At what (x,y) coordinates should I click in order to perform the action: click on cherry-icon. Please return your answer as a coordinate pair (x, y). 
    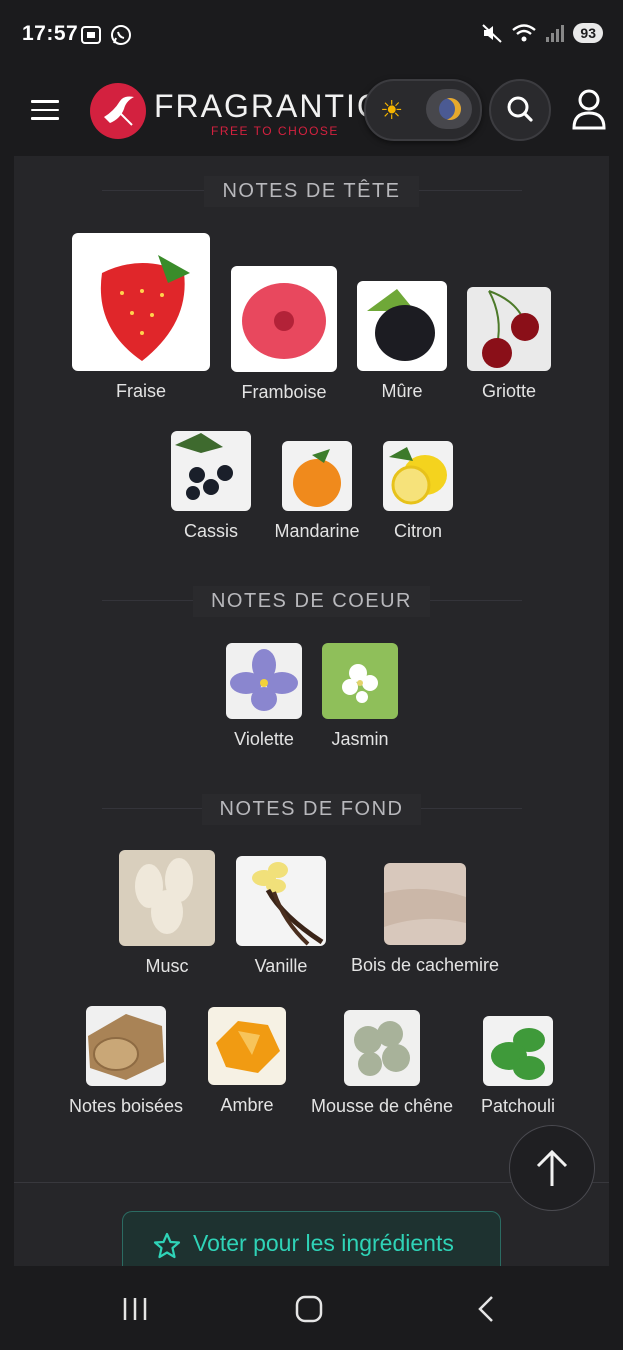
    Looking at the image, I should click on (509, 329).